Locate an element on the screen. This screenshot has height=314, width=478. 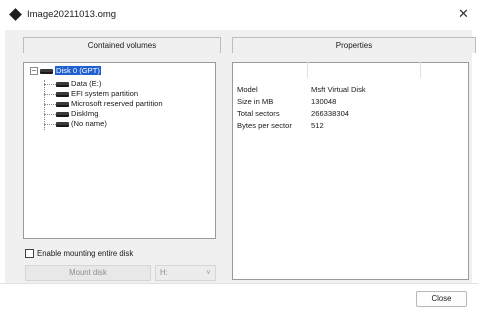
enable-mounting-checkbox is located at coordinates (29, 253).